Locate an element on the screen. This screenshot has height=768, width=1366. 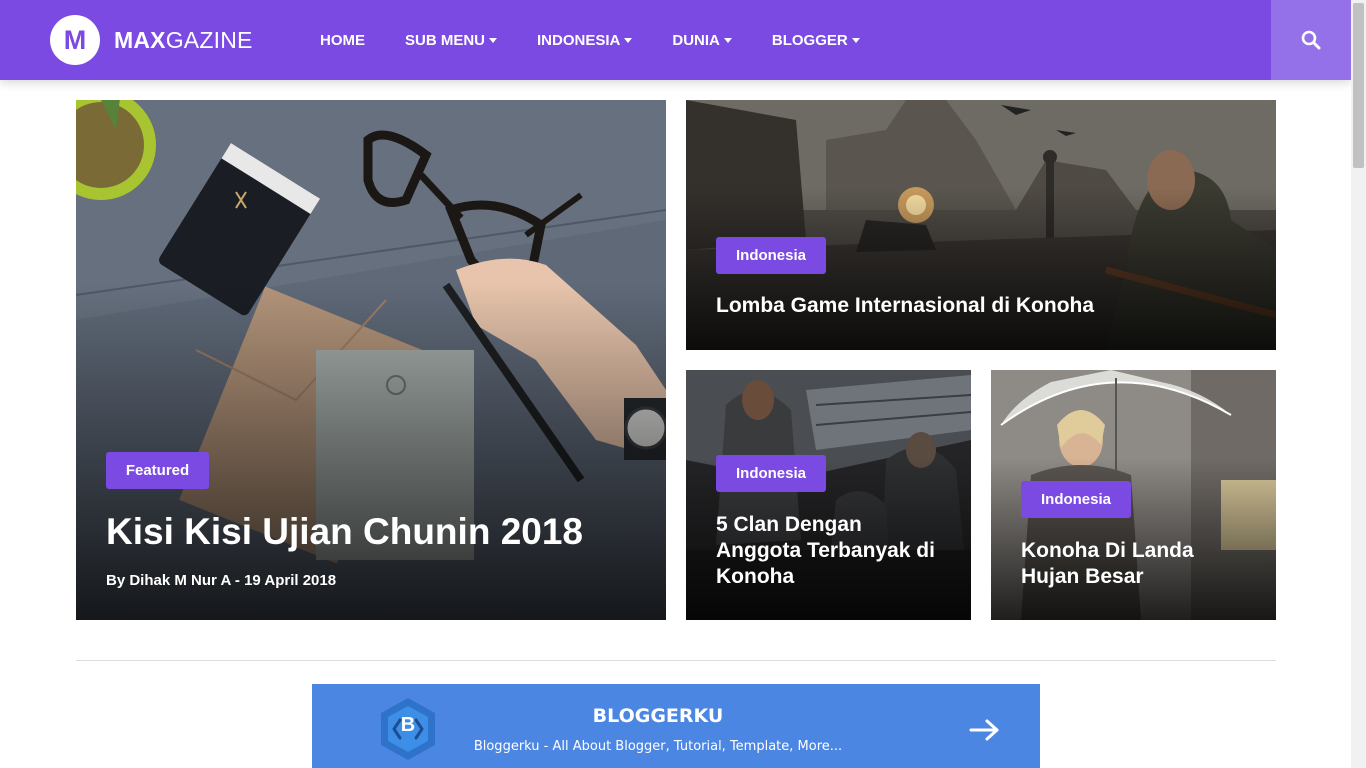
post-title: Konoha Di Landa Hujan Besar is located at coordinates (1136, 564).